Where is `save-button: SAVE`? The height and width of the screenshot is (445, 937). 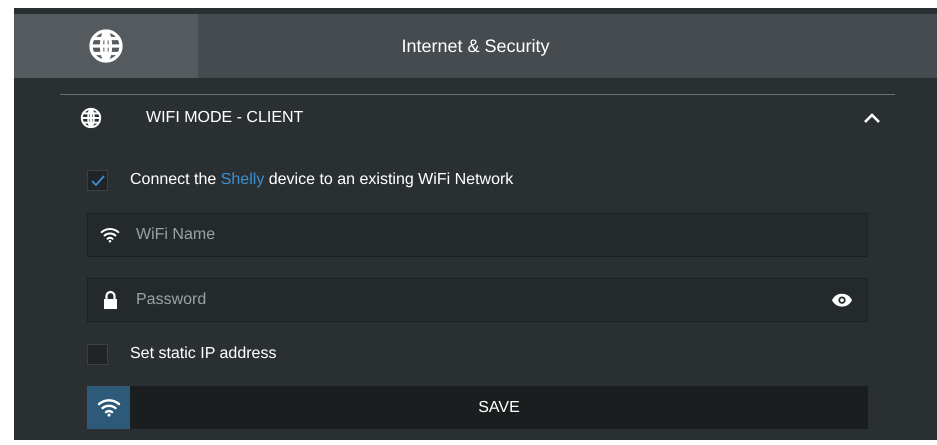 save-button: SAVE is located at coordinates (477, 407).